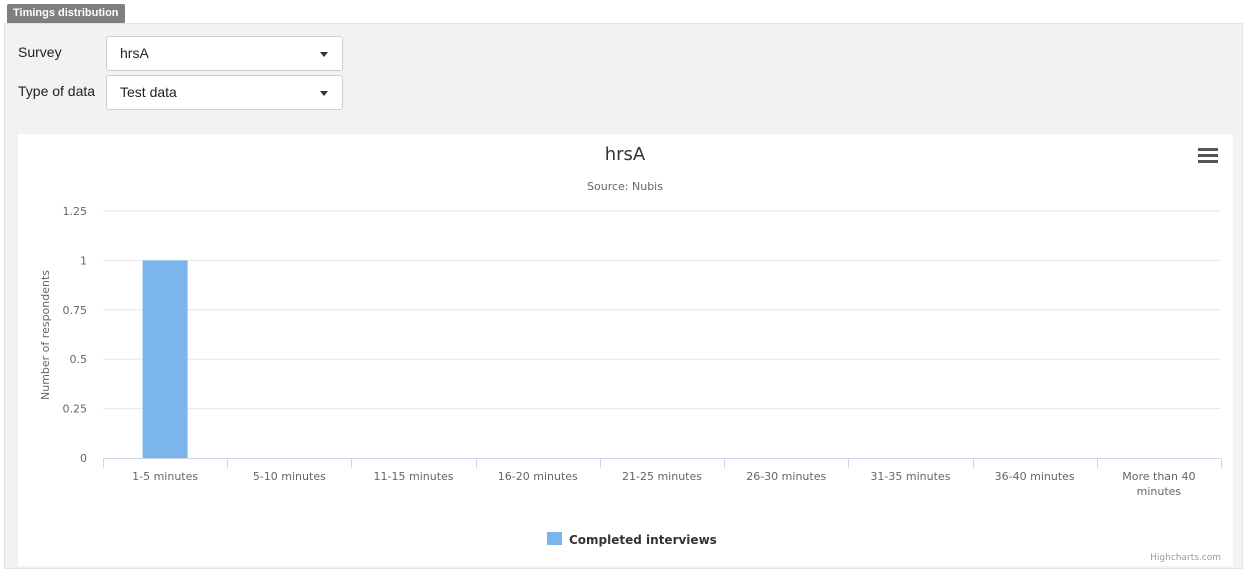  What do you see at coordinates (83, 458) in the screenshot?
I see `y-tick-label: 0` at bounding box center [83, 458].